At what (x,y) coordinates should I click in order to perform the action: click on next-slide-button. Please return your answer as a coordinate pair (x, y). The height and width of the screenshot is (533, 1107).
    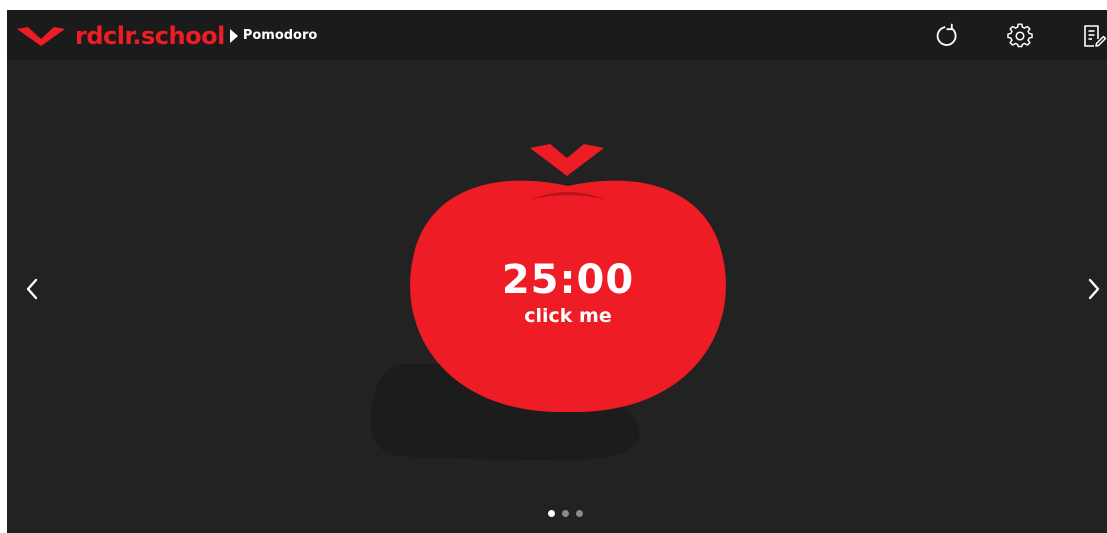
    Looking at the image, I should click on (1093, 289).